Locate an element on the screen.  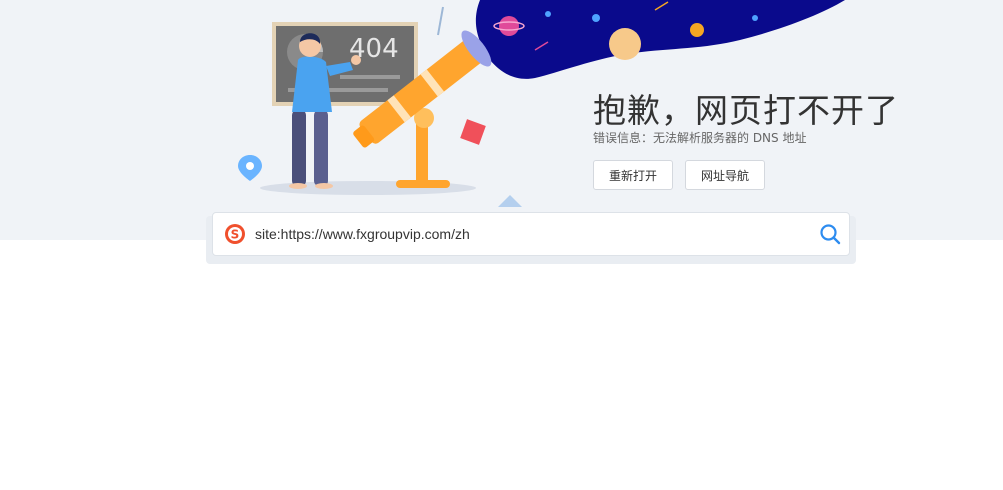
error-info: 错误信息：无法解析服务器的 DNS 地址 is located at coordinates (700, 138).